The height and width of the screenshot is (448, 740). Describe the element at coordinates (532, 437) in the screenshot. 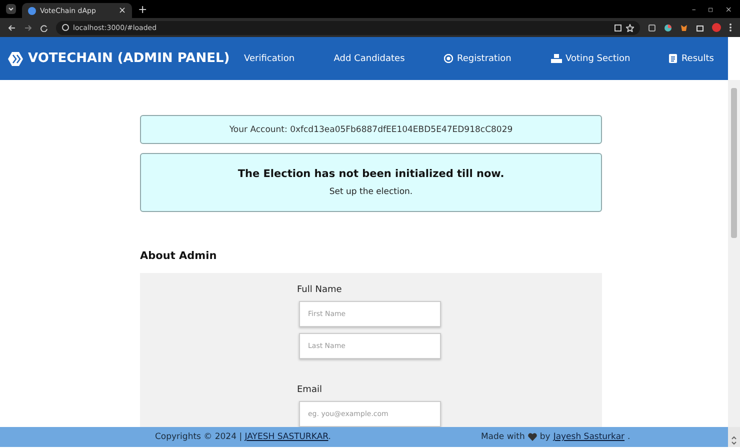

I see `heart-icon` at that location.